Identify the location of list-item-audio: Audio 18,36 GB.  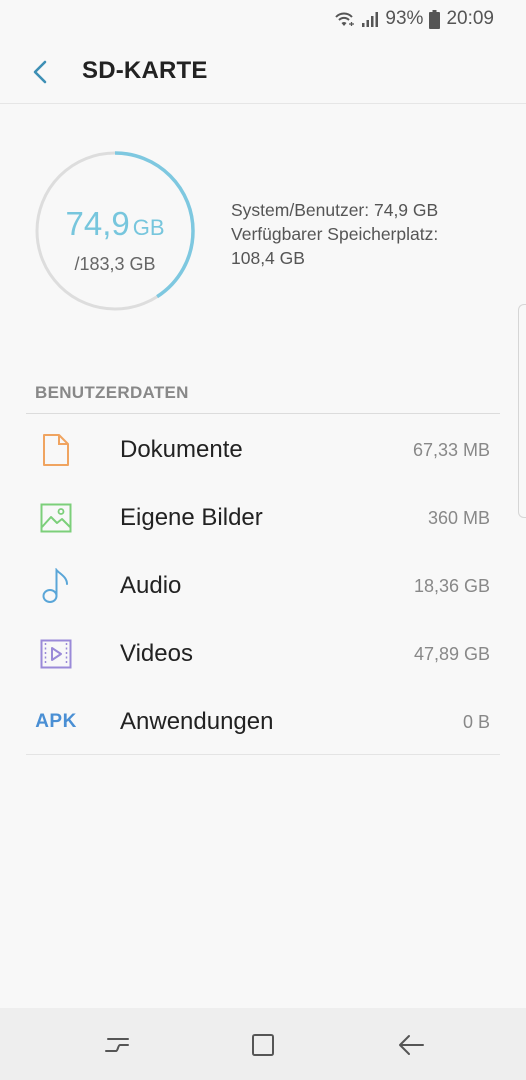
(263, 586).